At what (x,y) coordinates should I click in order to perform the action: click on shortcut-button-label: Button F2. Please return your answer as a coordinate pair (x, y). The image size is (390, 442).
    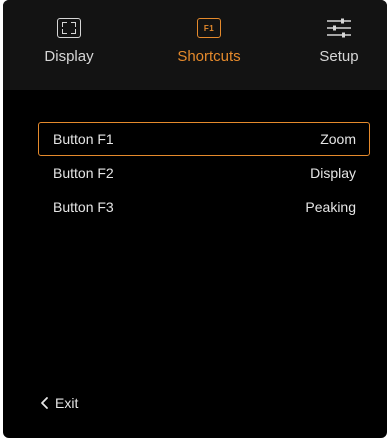
    Looking at the image, I should click on (83, 173).